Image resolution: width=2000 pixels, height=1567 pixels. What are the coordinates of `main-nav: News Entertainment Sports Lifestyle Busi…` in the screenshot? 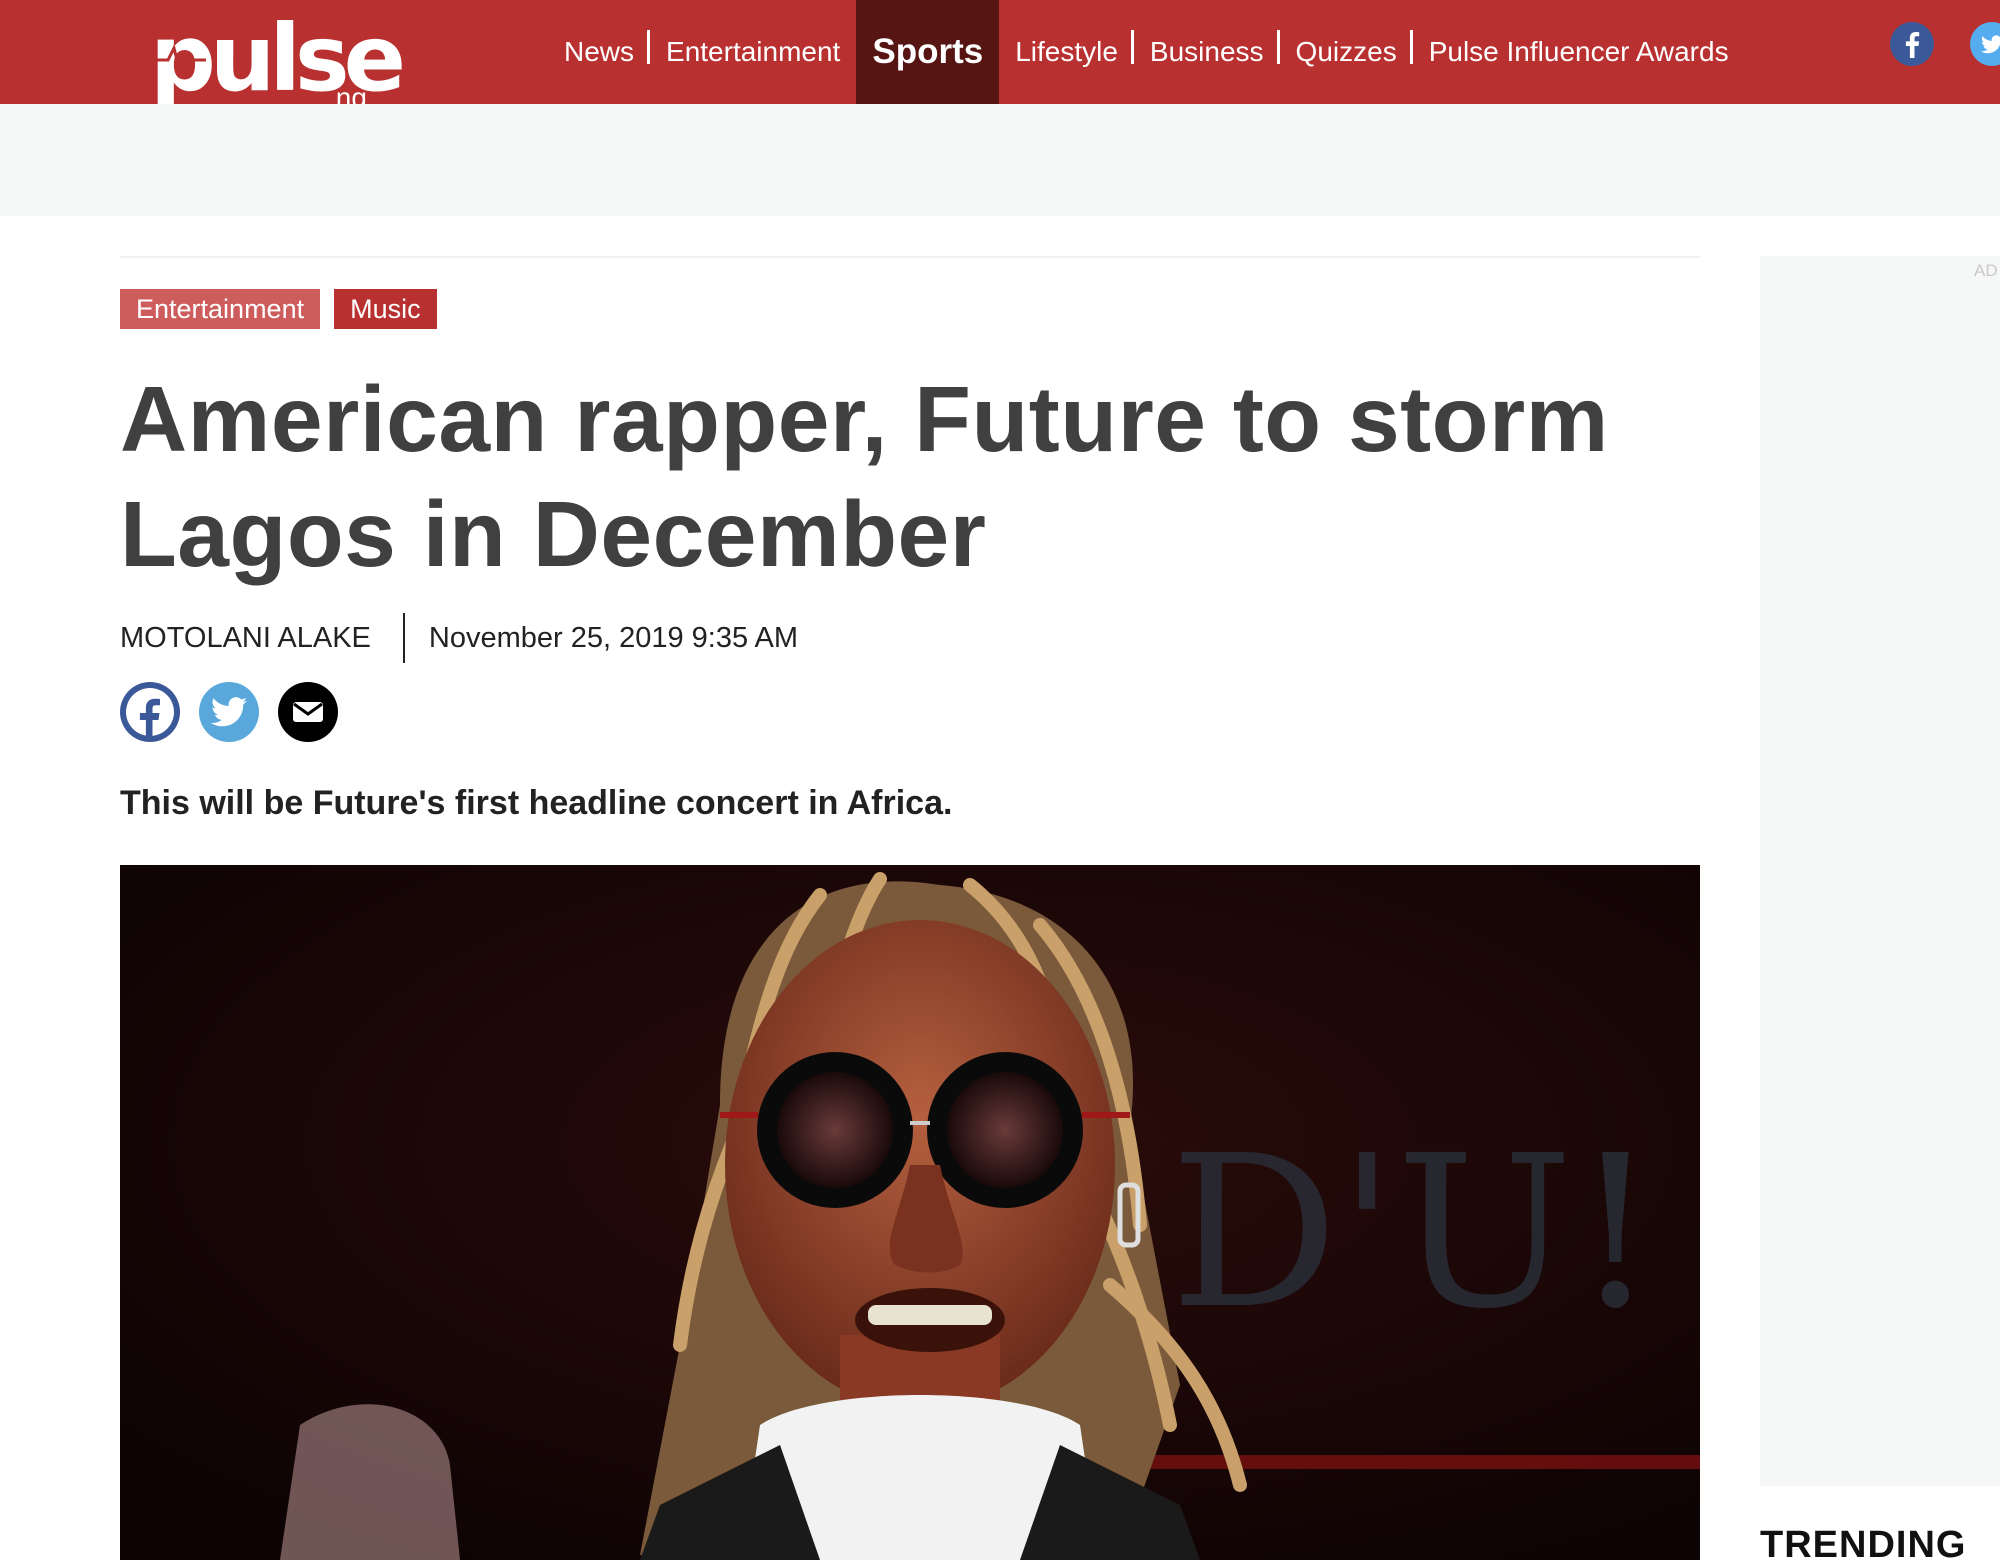 It's located at (1146, 52).